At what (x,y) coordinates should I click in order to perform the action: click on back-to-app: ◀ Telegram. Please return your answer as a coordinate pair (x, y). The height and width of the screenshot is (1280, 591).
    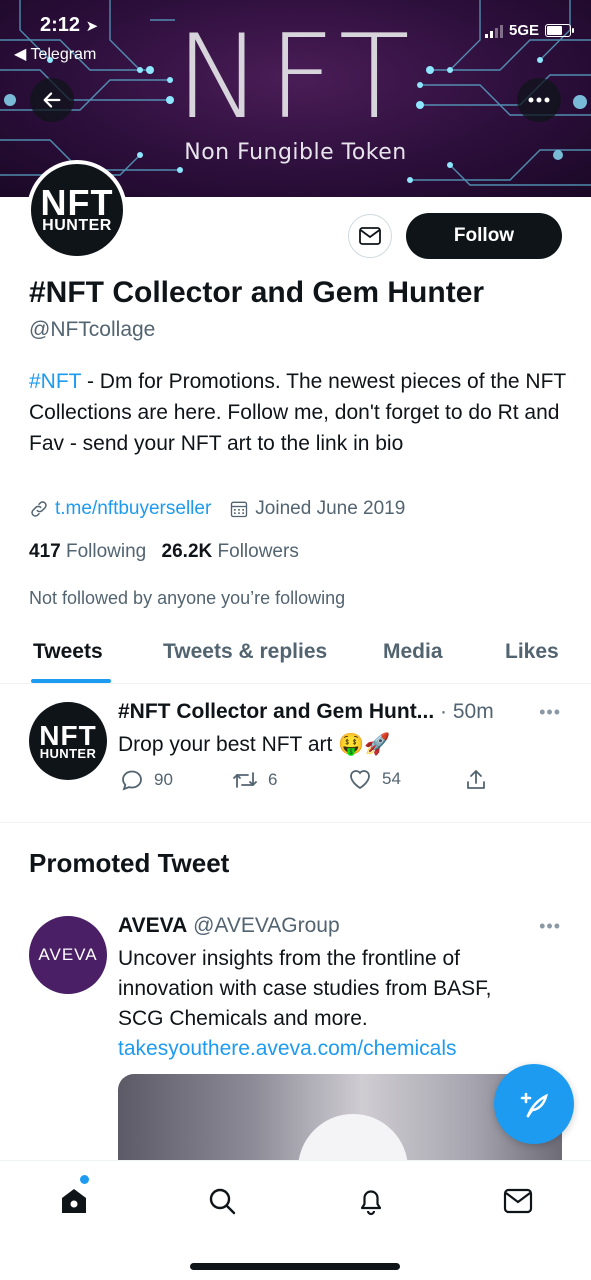
    Looking at the image, I should click on (55, 54).